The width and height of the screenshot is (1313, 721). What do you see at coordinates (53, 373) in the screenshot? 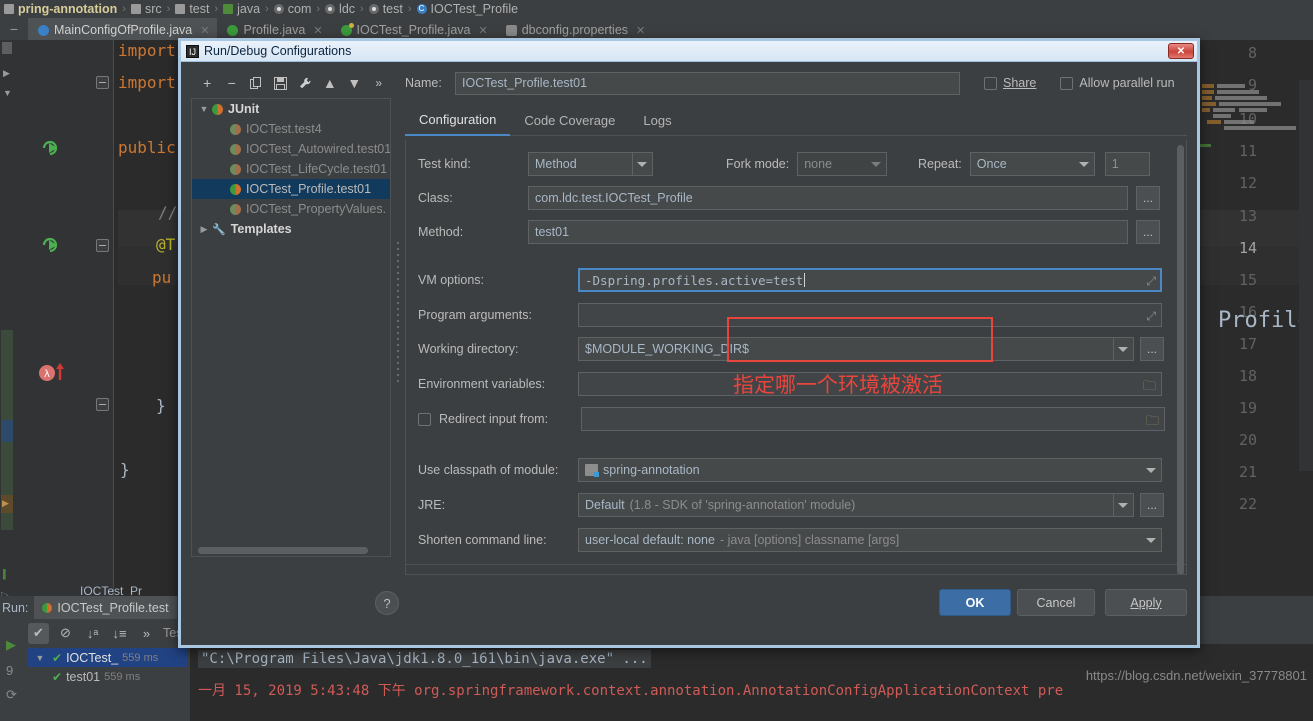
I see `lambda-gutter-icon: λ` at bounding box center [53, 373].